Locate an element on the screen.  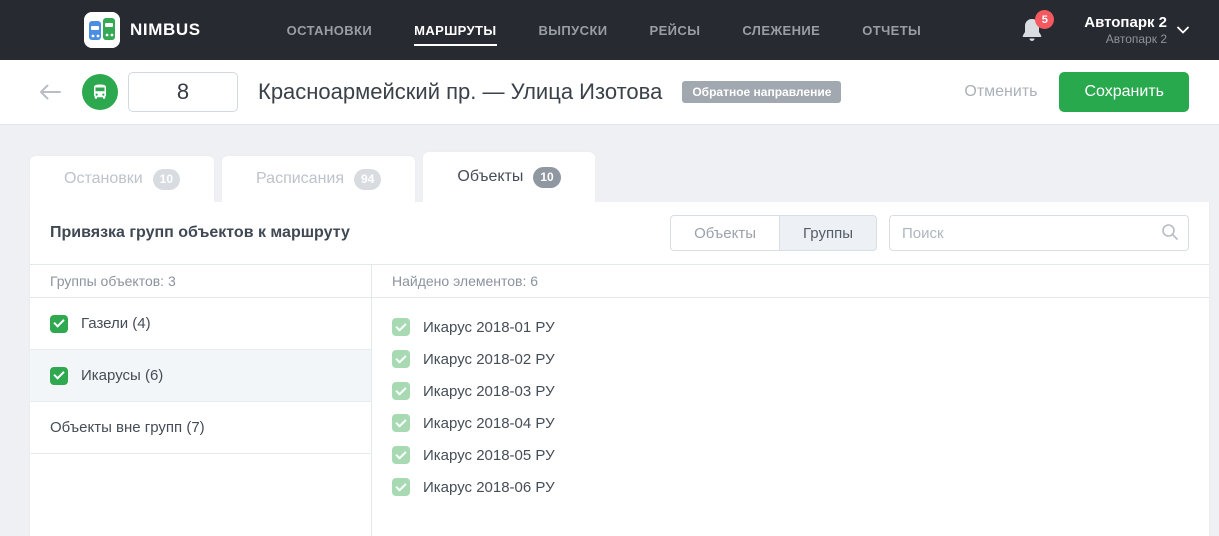
search-input is located at coordinates (1039, 233).